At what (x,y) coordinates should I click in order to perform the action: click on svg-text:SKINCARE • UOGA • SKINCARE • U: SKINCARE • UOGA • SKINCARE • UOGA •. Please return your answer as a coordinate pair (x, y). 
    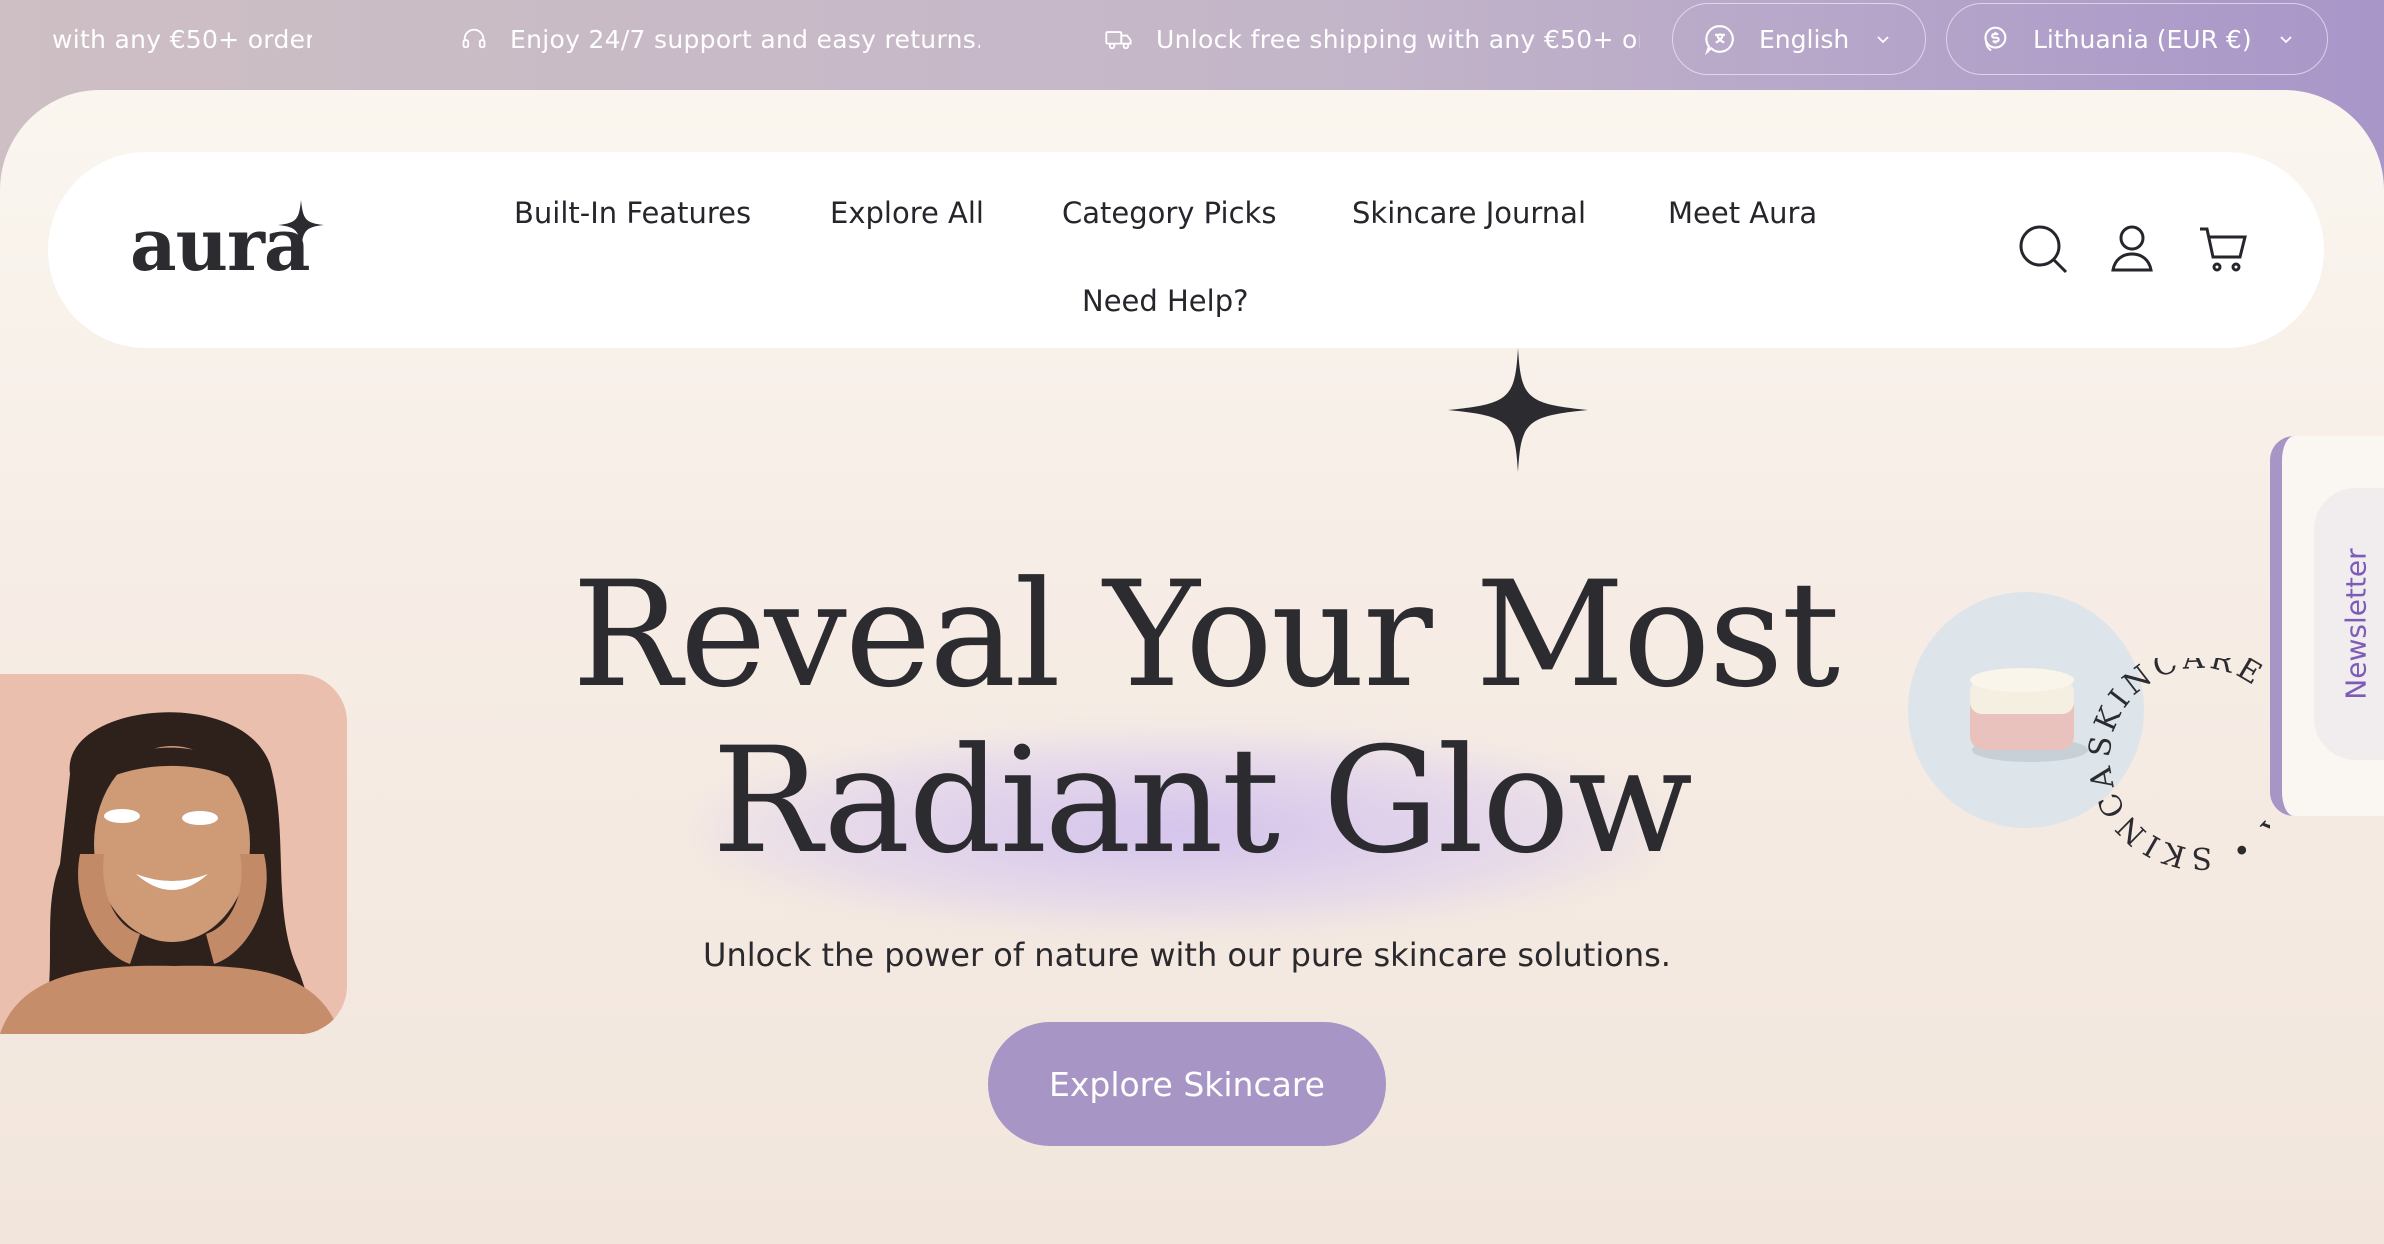
    Looking at the image, I should click on (2170, 766).